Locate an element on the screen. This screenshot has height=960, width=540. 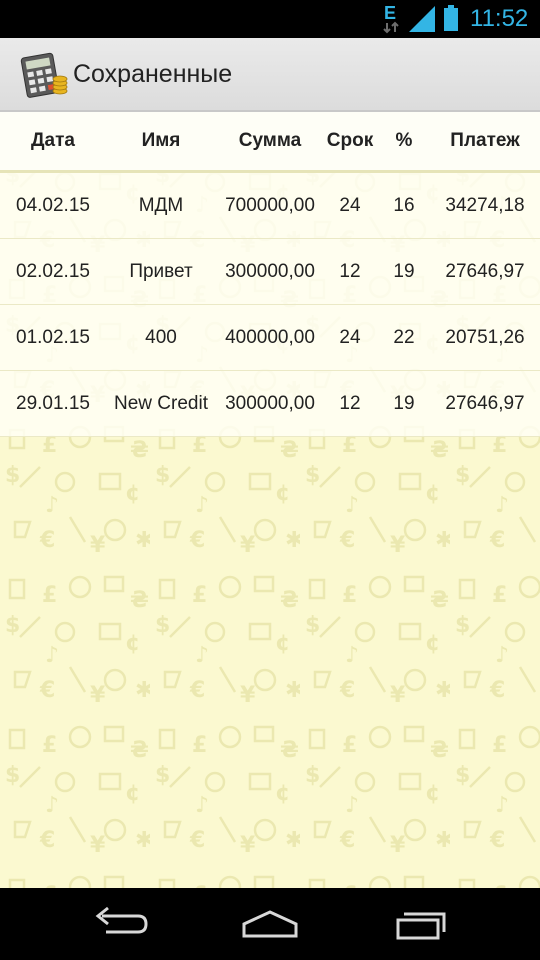
cell-percent: 22 is located at coordinates (404, 337).